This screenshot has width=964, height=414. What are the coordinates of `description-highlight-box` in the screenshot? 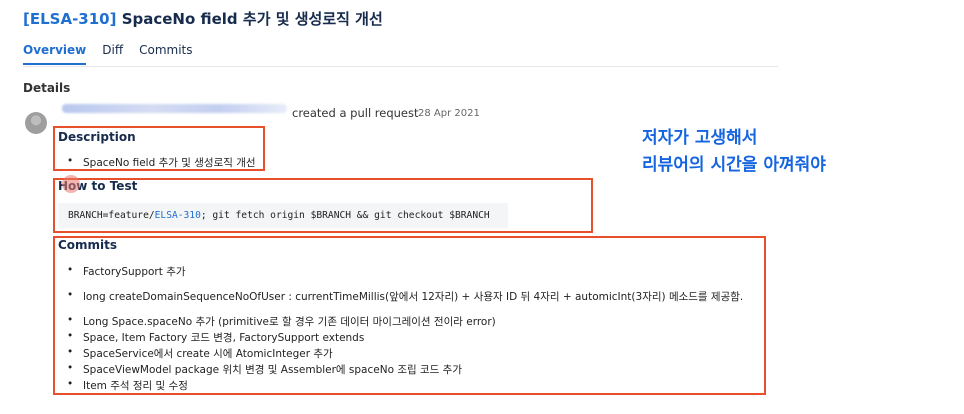 It's located at (159, 148).